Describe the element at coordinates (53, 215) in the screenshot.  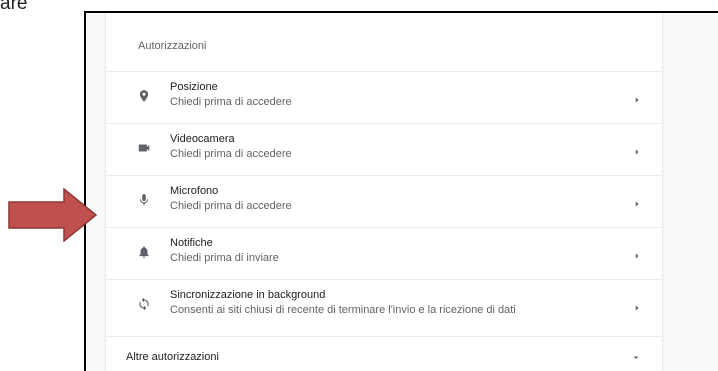
I see `red-arrow-icon` at that location.